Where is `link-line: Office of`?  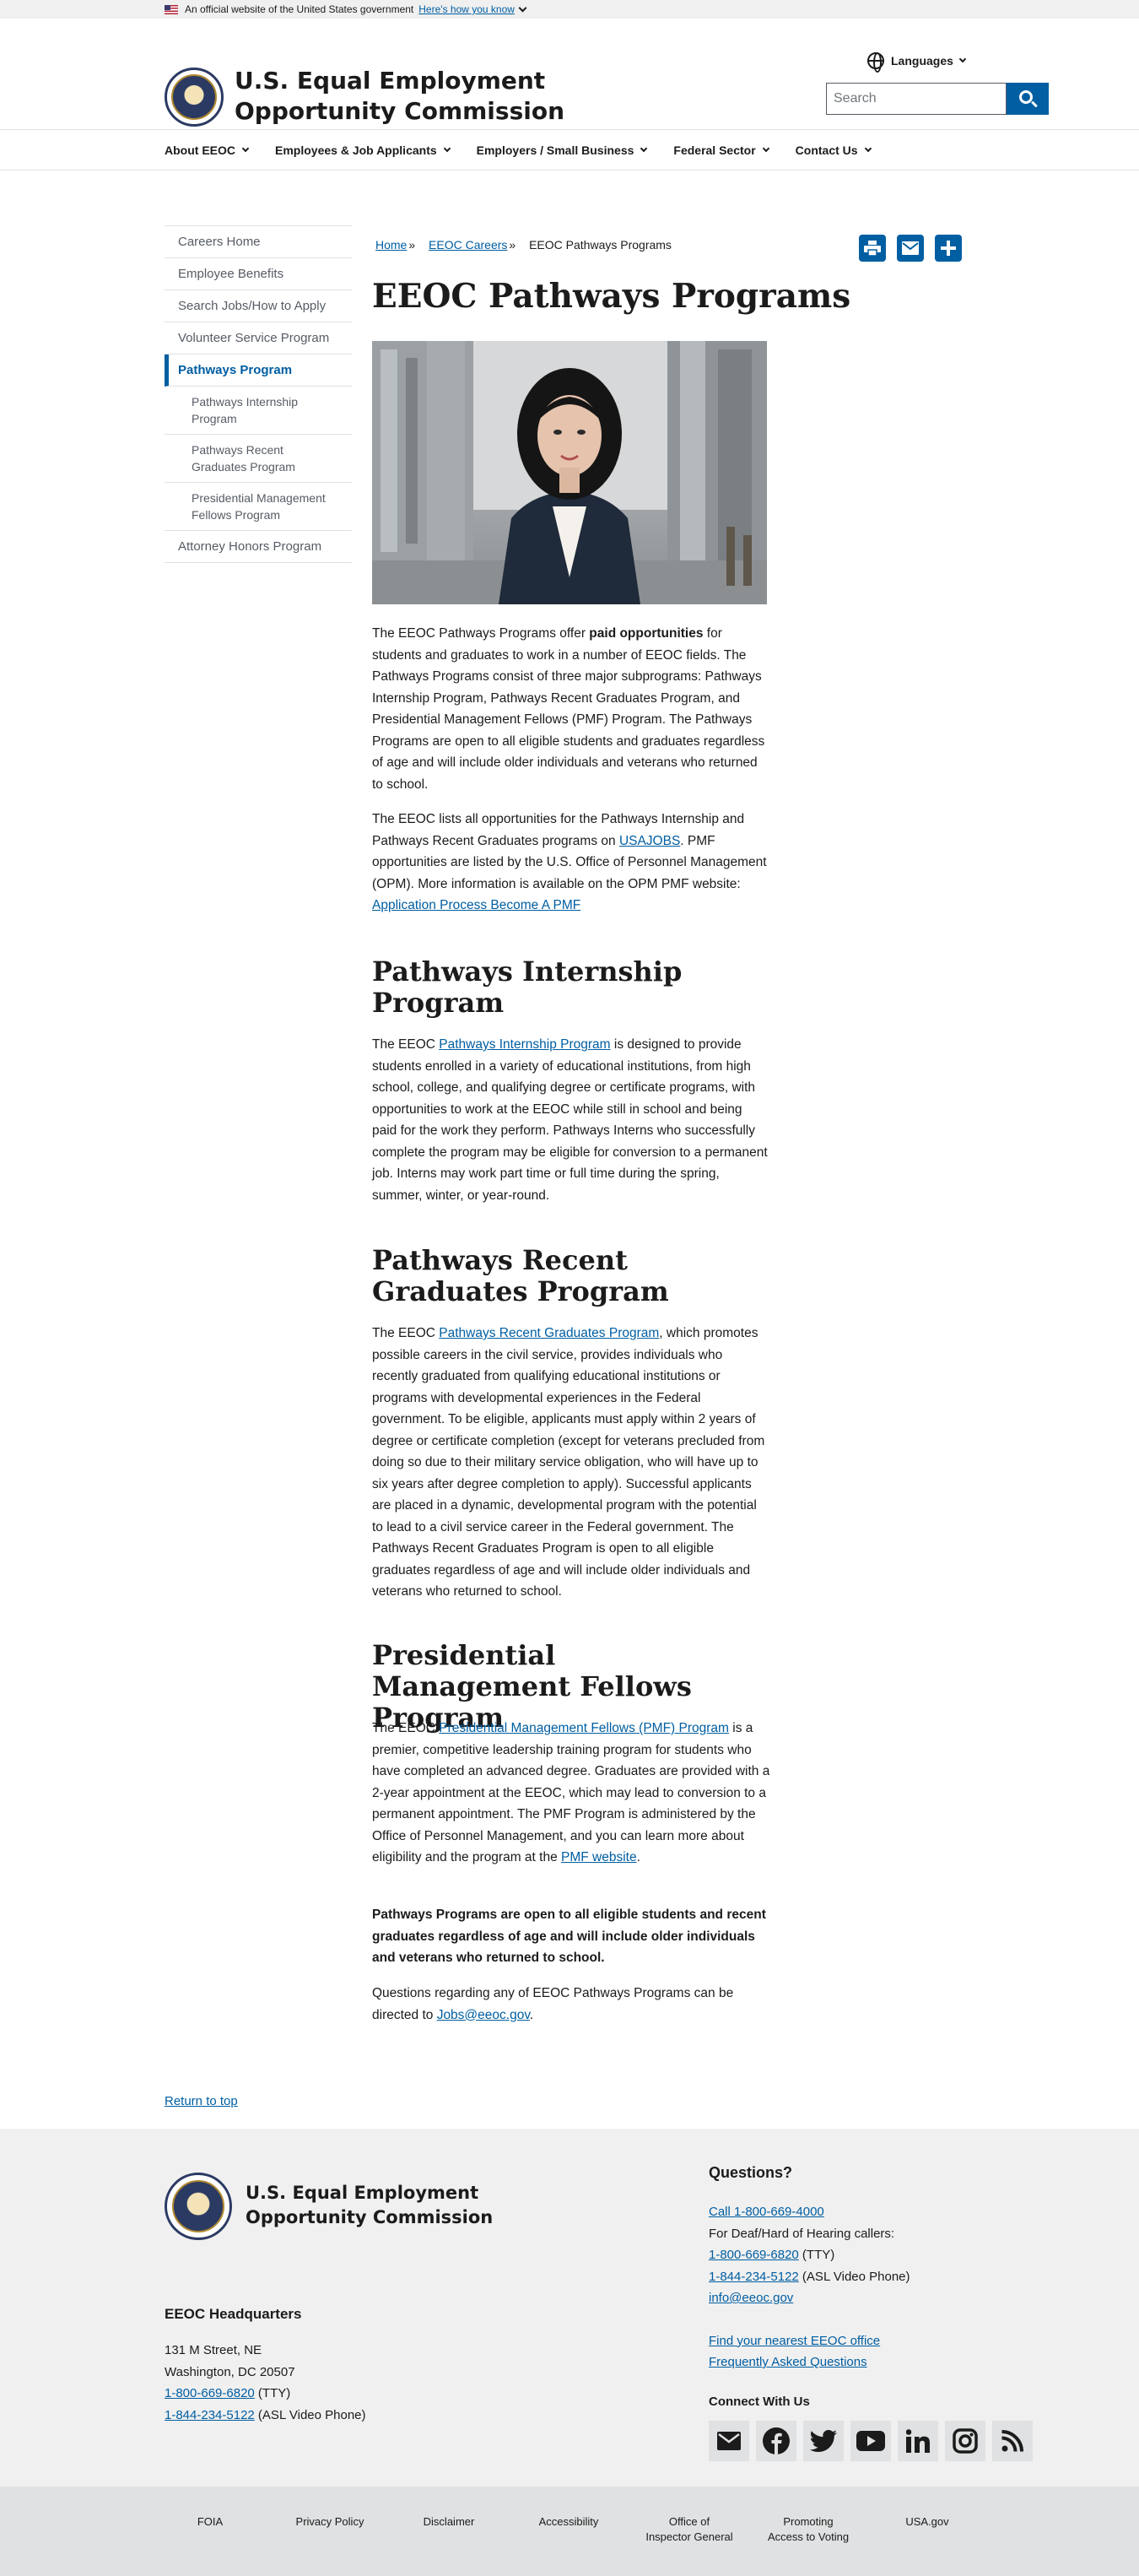
link-line: Office of is located at coordinates (689, 2521).